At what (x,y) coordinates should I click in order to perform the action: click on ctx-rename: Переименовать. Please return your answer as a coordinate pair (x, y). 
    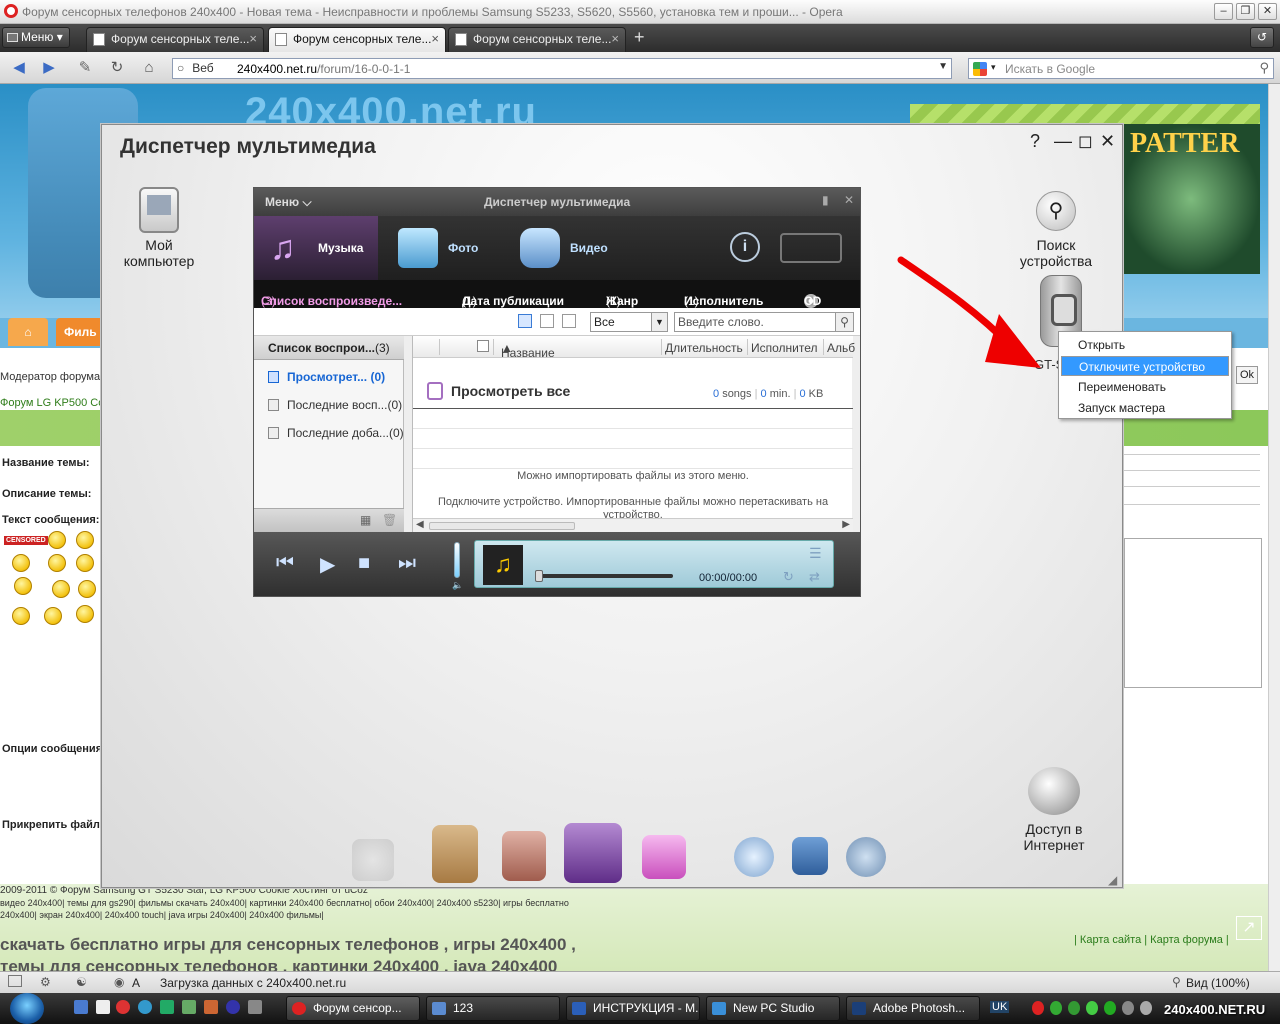
    Looking at the image, I should click on (1145, 387).